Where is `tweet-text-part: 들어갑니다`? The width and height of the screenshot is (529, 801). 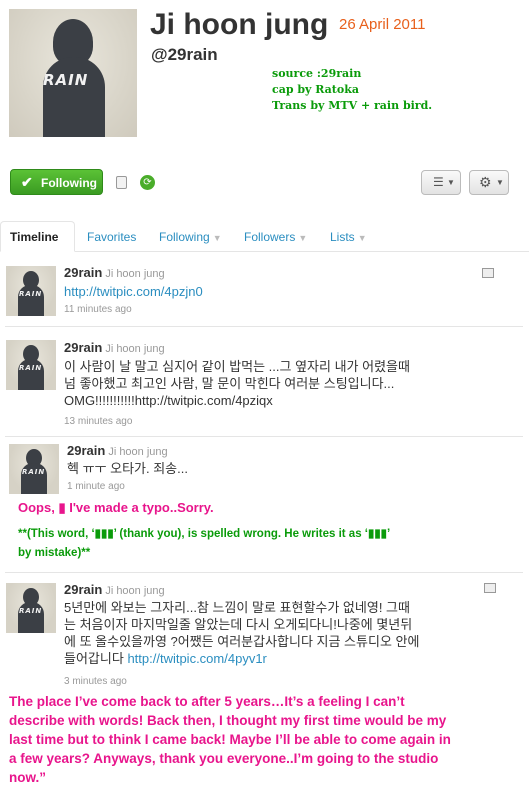
tweet-text-part: 들어갑니다 is located at coordinates (94, 658).